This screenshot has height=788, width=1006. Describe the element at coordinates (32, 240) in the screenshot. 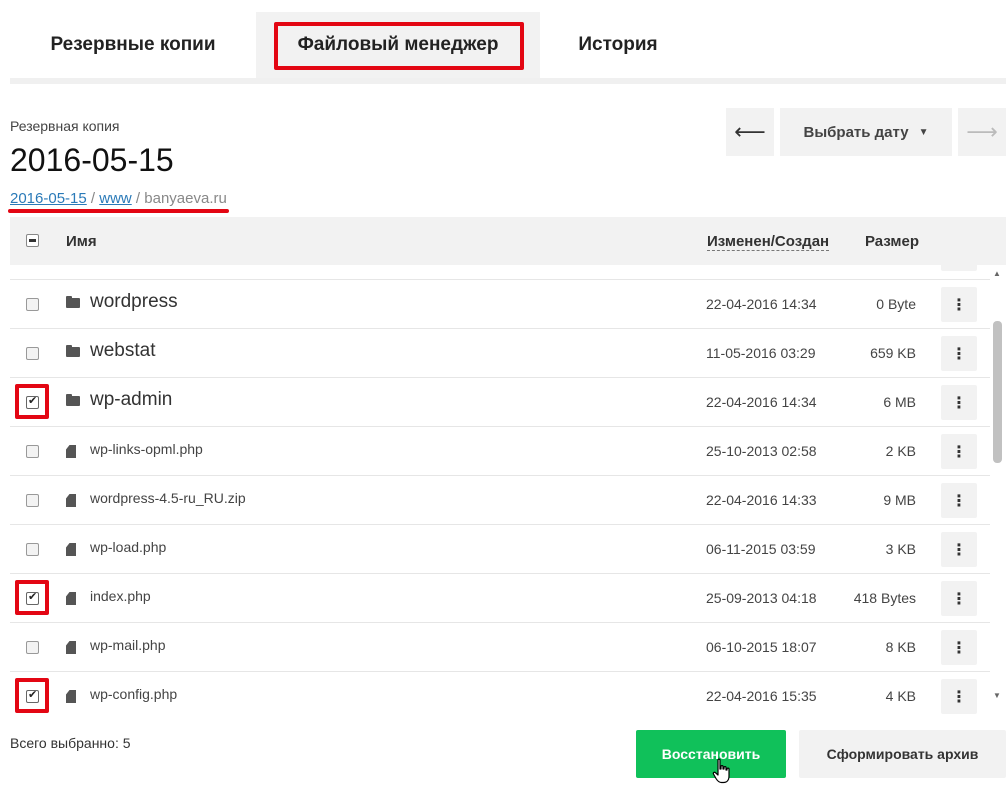

I see `select-all-checkbox` at that location.